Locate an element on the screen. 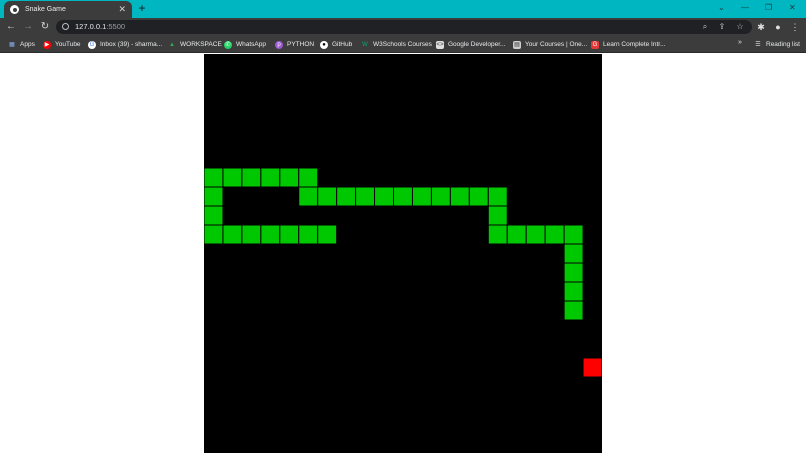  reading-list-button: ☰ Reading list is located at coordinates (777, 44).